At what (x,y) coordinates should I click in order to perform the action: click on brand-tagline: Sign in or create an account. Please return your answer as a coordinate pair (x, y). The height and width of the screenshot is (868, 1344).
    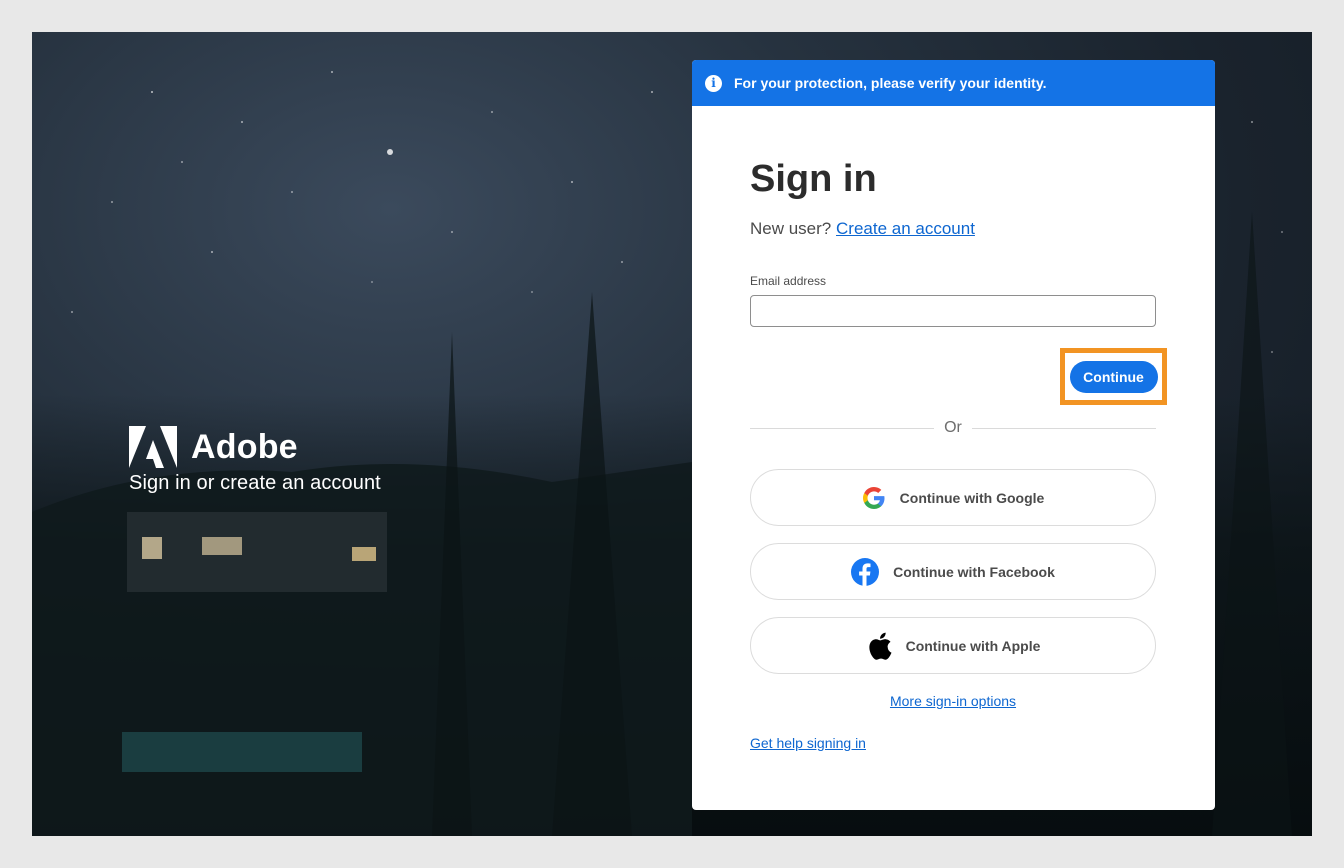
    Looking at the image, I should click on (255, 483).